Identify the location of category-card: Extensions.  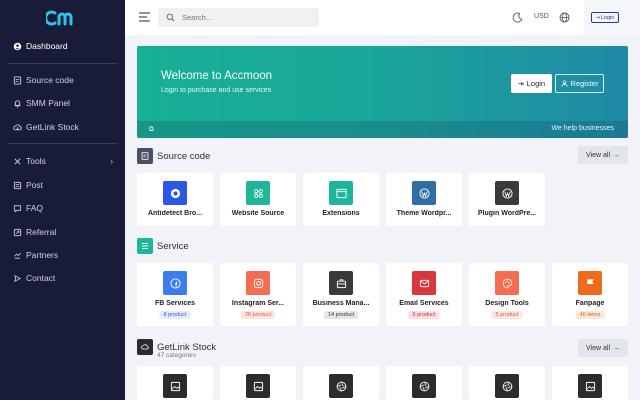
(341, 199).